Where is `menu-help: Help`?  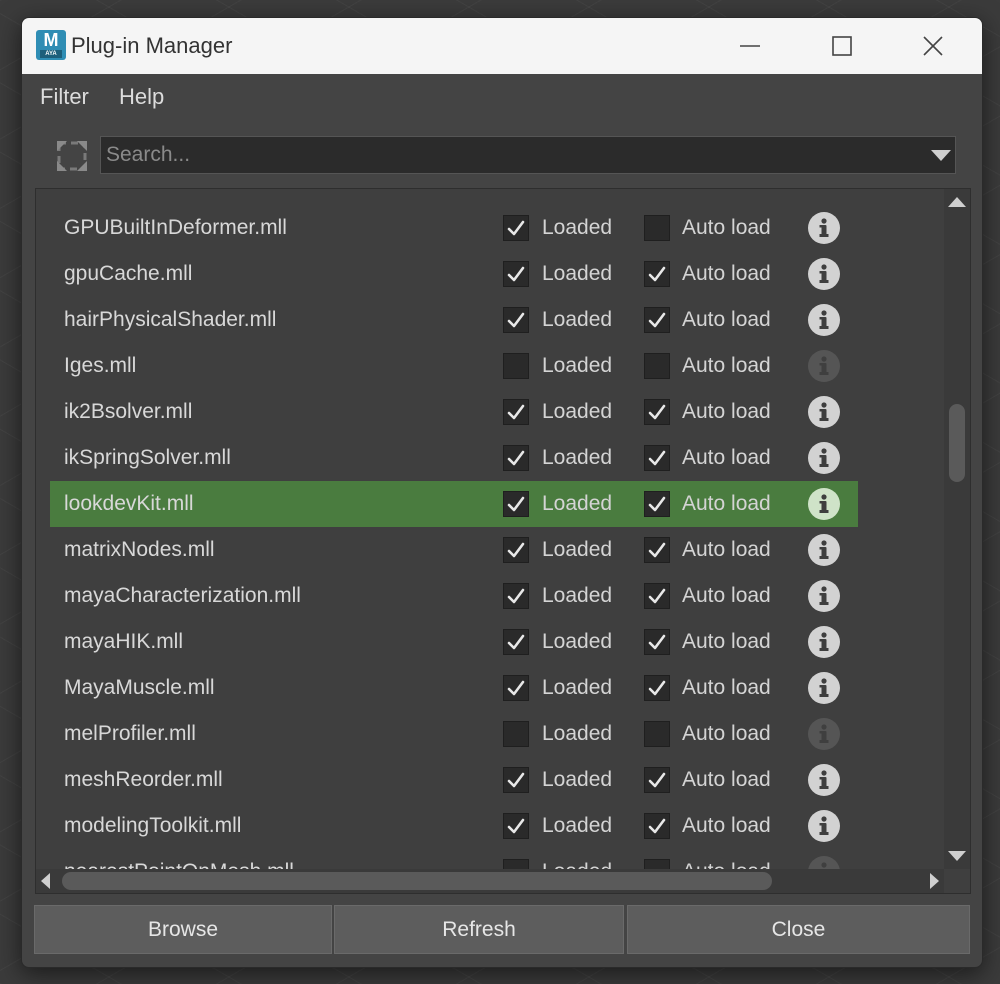
menu-help: Help is located at coordinates (141, 97).